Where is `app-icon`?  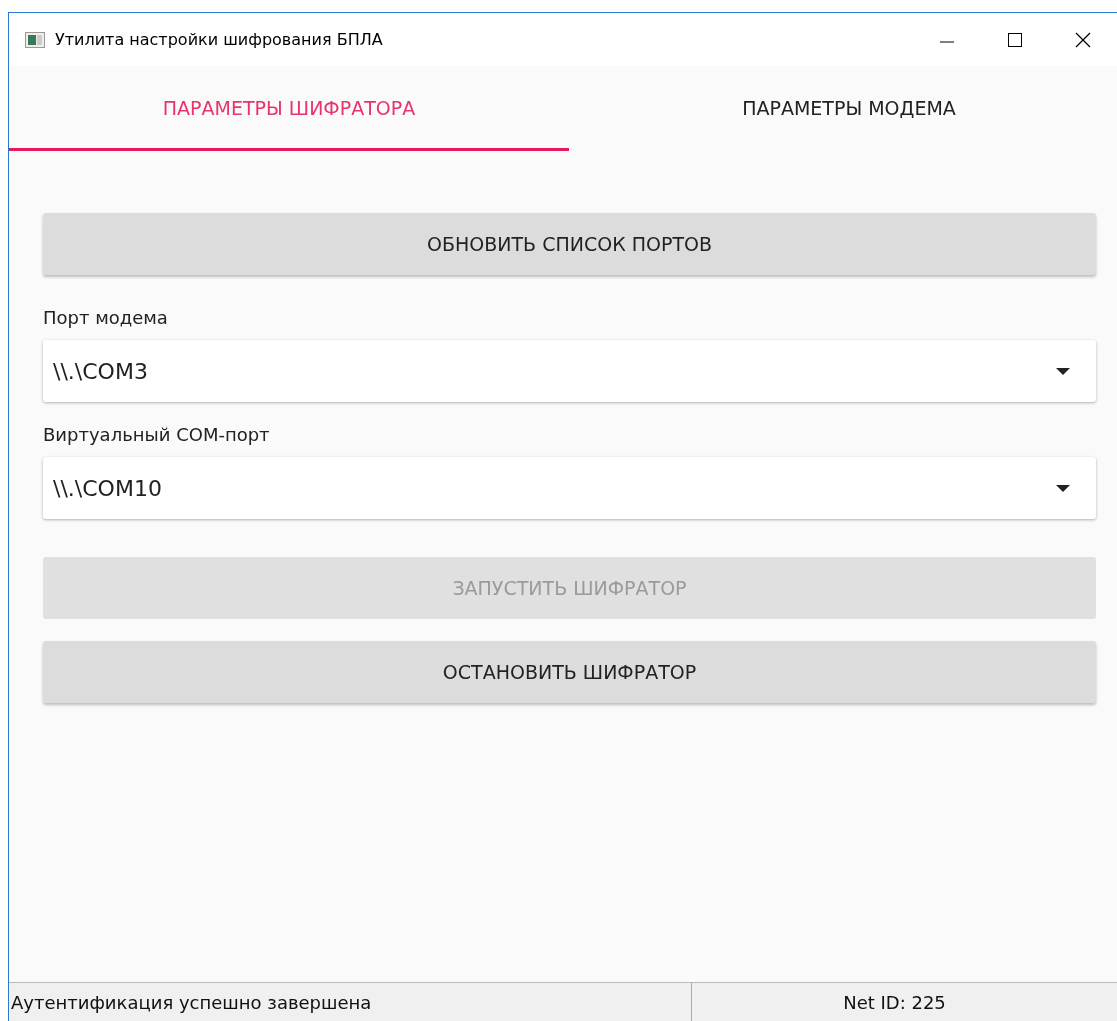
app-icon is located at coordinates (35, 39).